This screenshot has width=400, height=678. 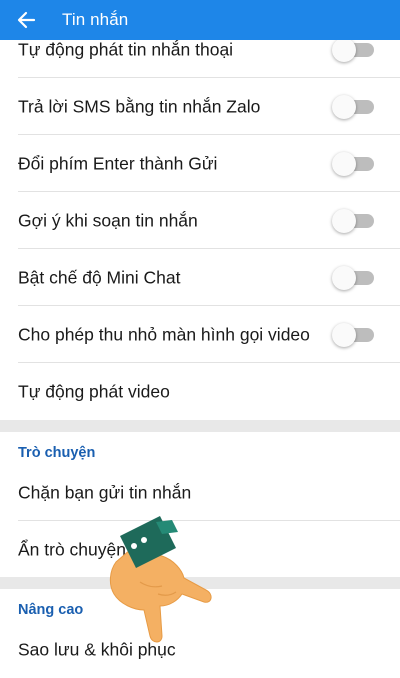 I want to click on setting-enter-to-send: Đổi phím Enter thành Gửi, so click(x=200, y=164).